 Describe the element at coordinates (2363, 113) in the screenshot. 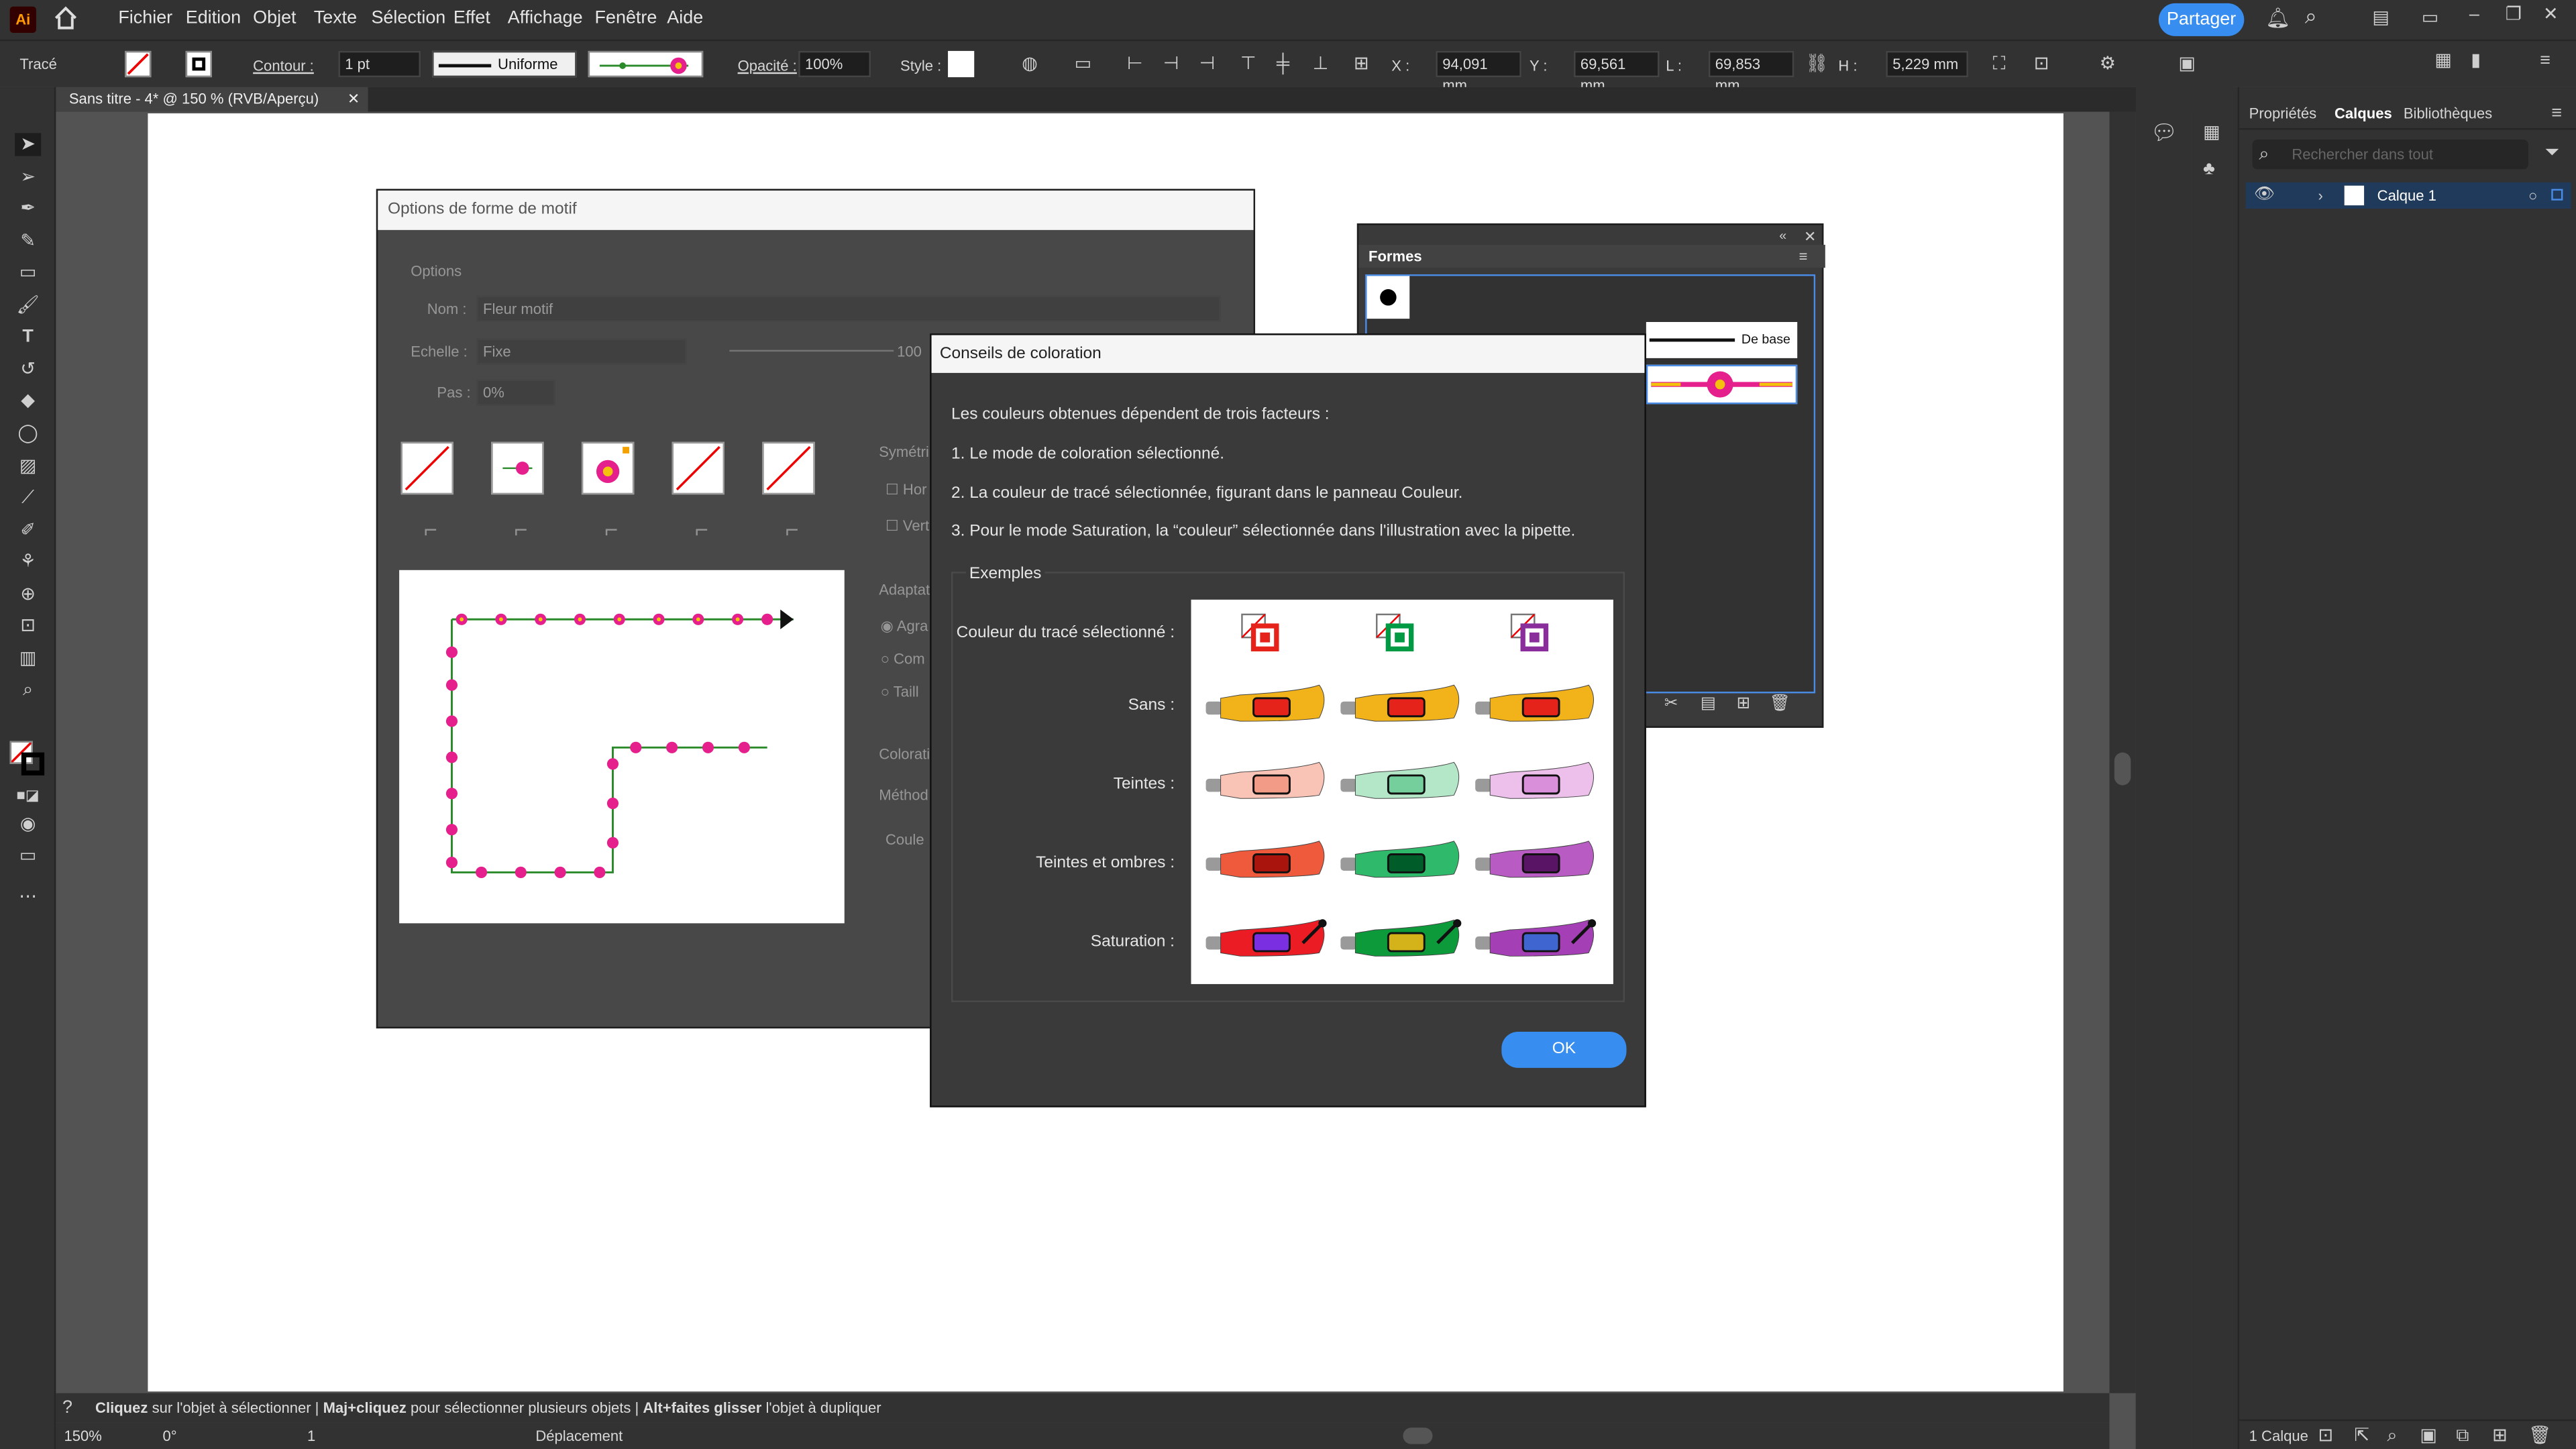

I see `tab-layers: Calques` at that location.